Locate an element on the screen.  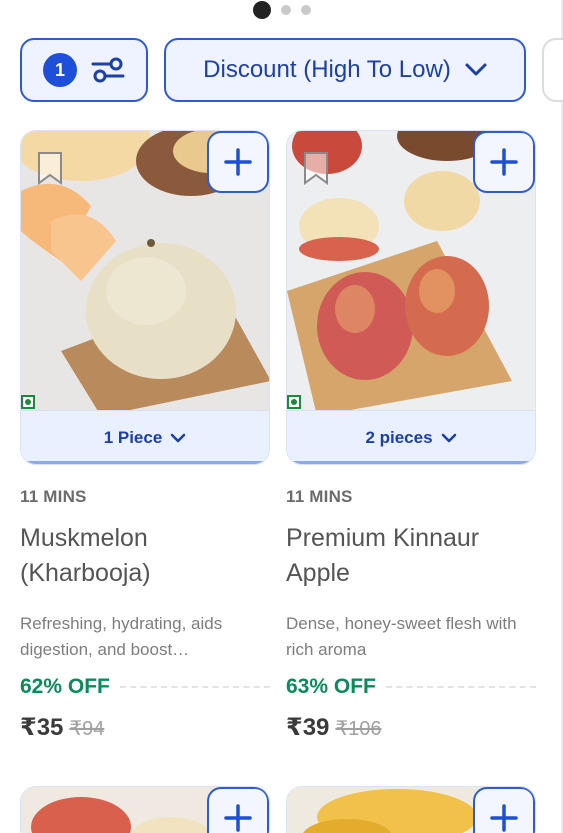
filter-bar: 1 Discount (High To Low) is located at coordinates (273, 70).